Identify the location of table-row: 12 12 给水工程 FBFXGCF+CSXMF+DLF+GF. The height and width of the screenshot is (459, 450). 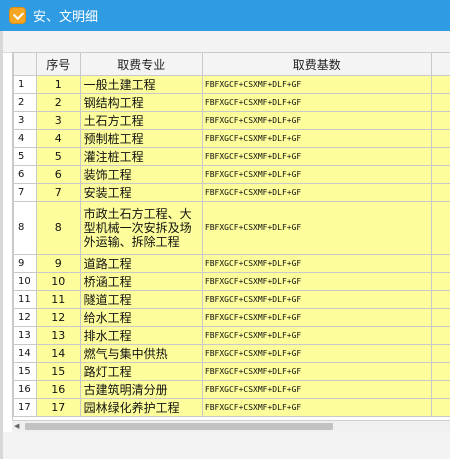
(231, 317).